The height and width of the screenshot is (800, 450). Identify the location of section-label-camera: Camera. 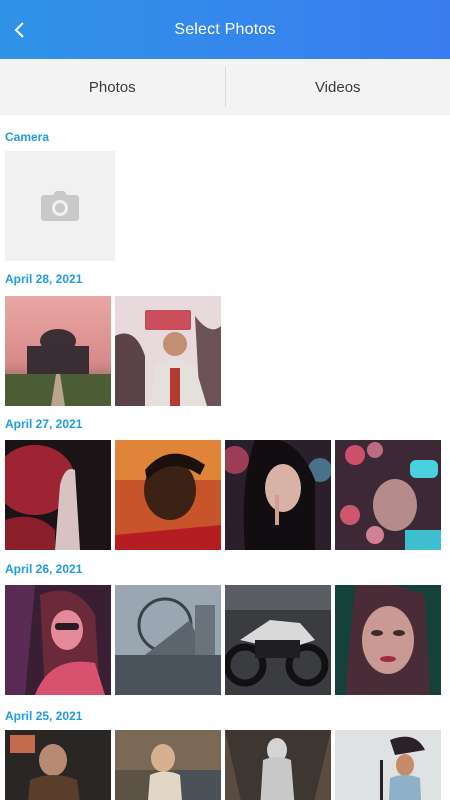
(27, 137).